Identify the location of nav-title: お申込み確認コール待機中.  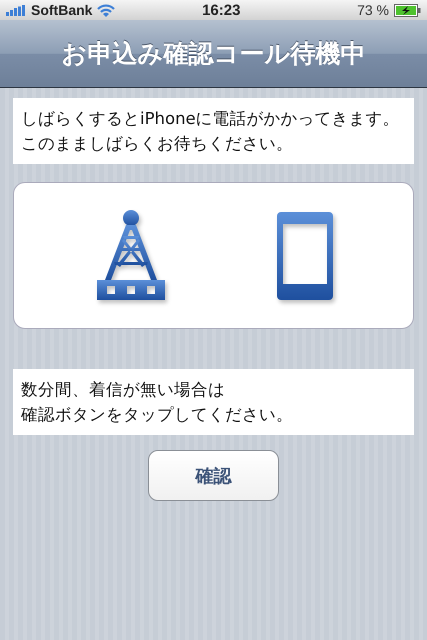
(214, 54).